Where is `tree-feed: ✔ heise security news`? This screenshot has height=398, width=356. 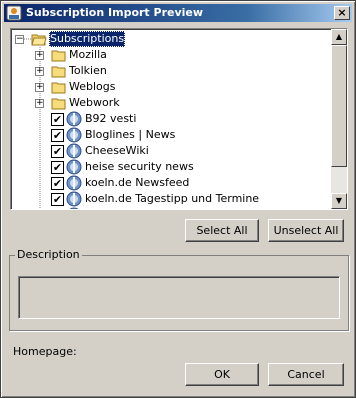
tree-feed: ✔ heise security news is located at coordinates (170, 167).